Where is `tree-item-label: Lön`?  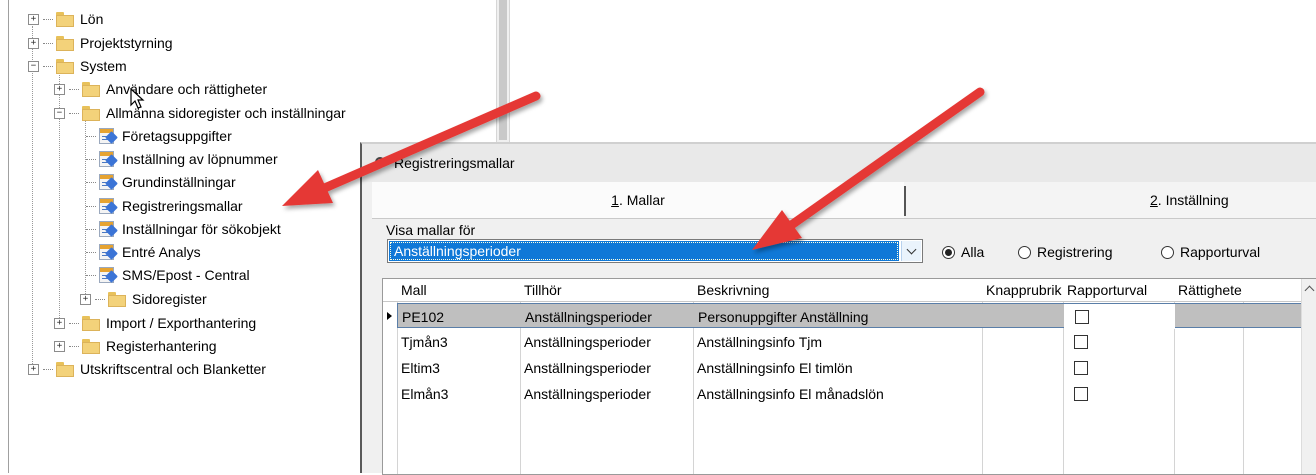 tree-item-label: Lön is located at coordinates (92, 19).